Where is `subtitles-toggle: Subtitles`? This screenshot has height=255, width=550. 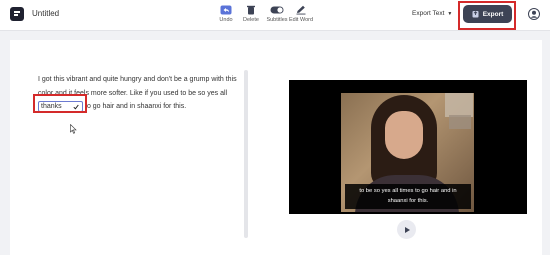 subtitles-toggle: Subtitles is located at coordinates (277, 14).